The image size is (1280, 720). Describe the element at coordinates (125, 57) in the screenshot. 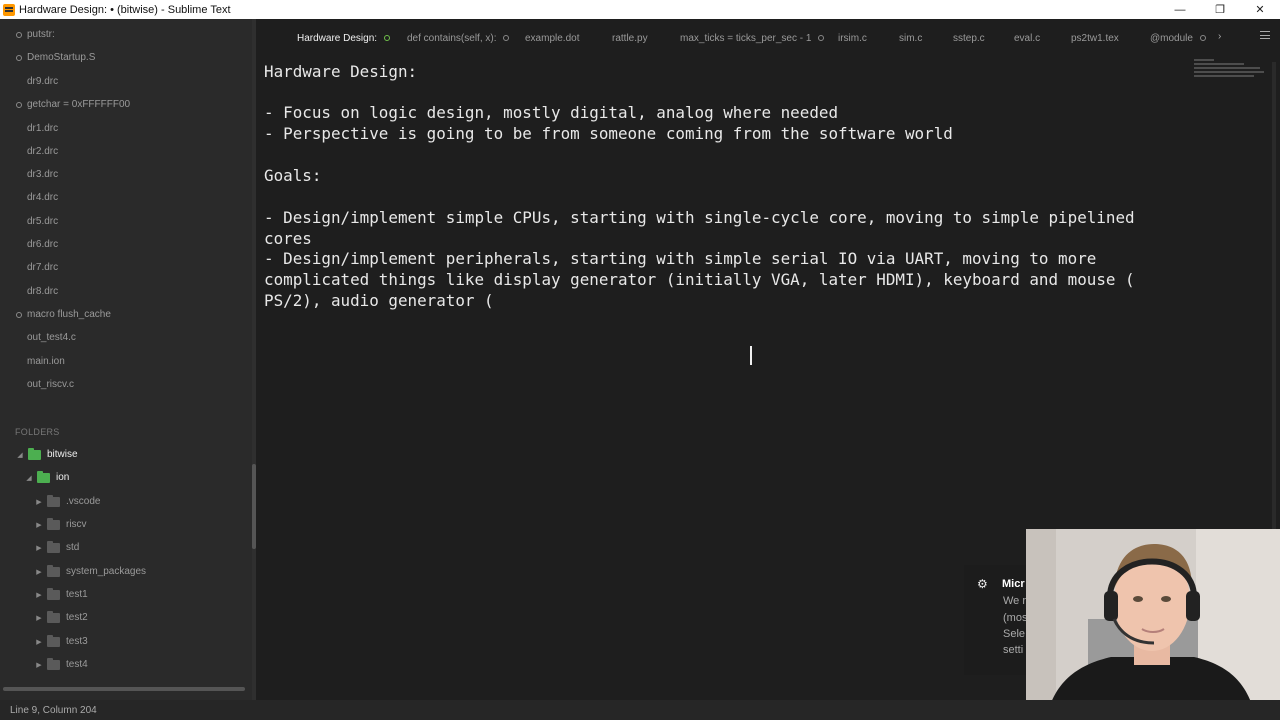

I see `open-file-item: DemoStartup.S` at that location.